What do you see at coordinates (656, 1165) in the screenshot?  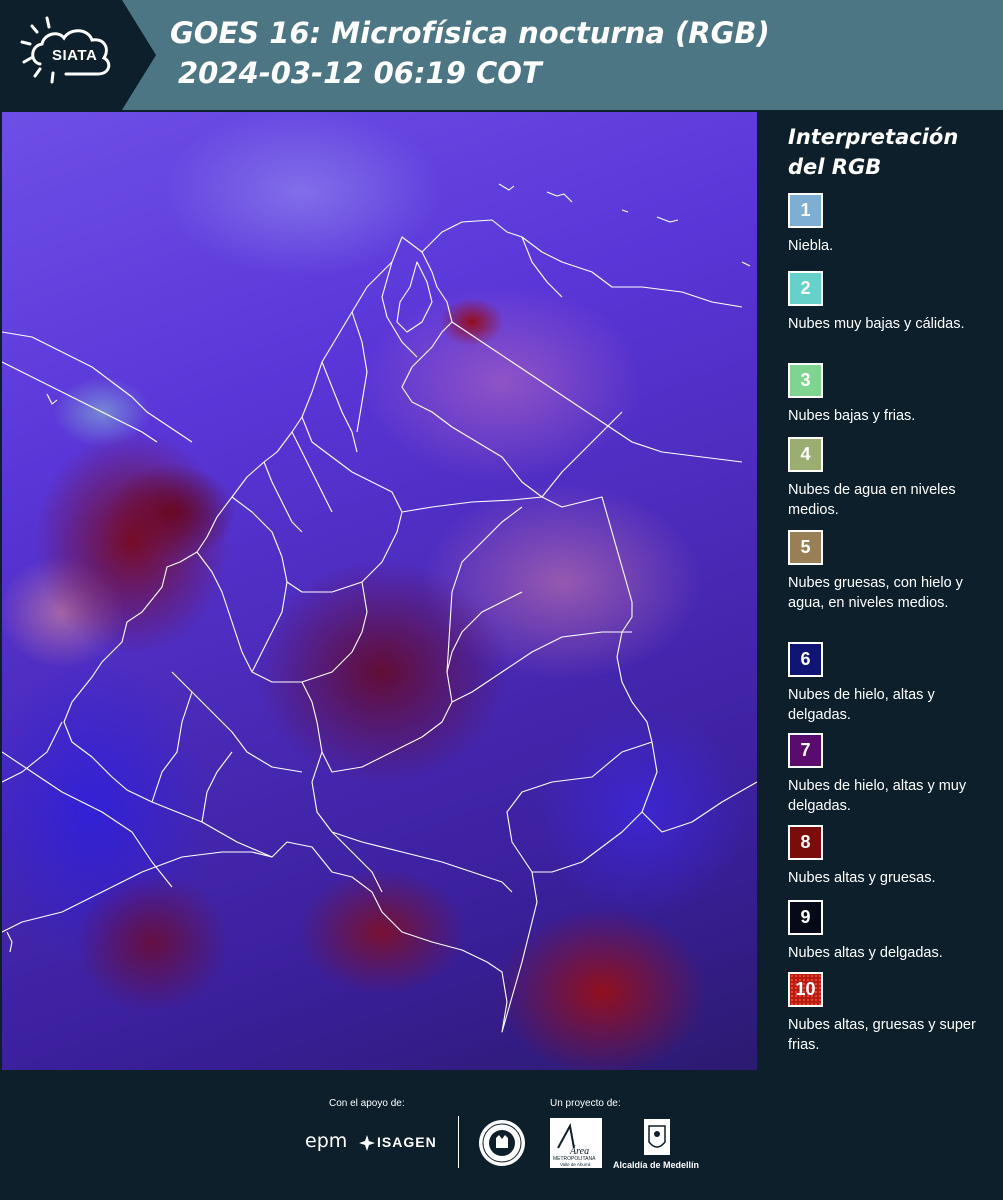 I see `alcaldia-label: Alcaldía de Medellín` at bounding box center [656, 1165].